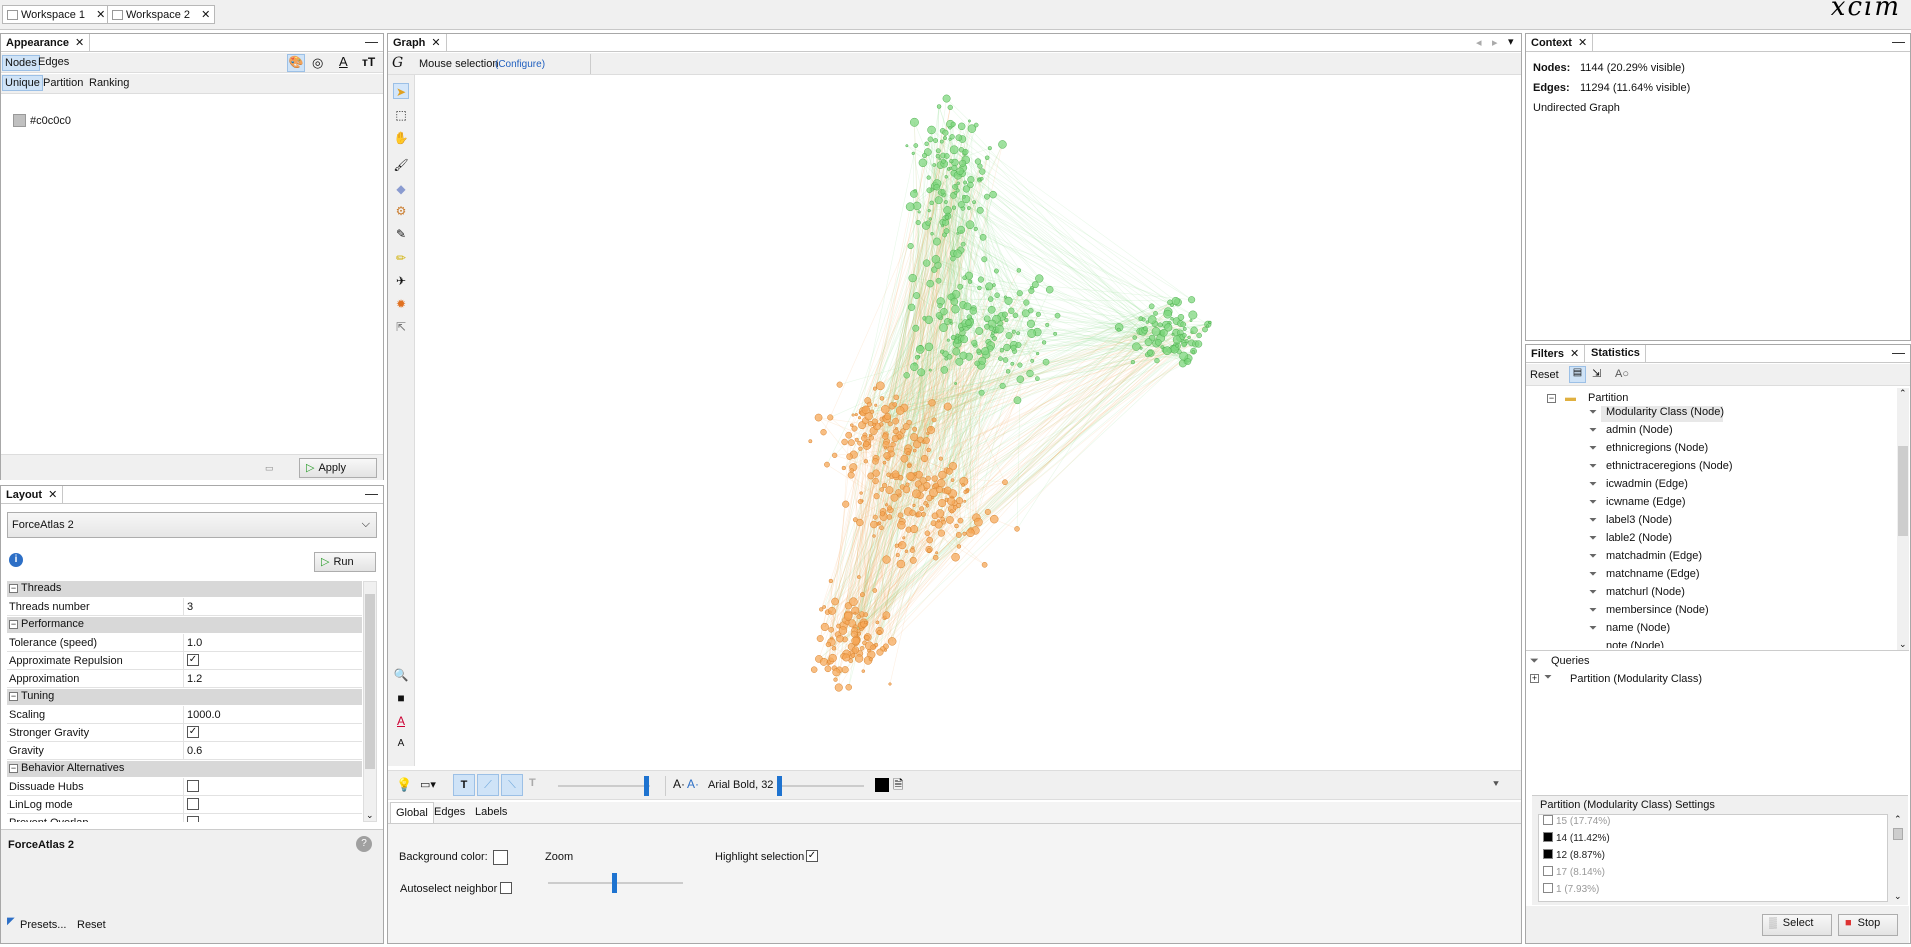  What do you see at coordinates (184, 589) in the screenshot?
I see `section-threads: − Threads` at bounding box center [184, 589].